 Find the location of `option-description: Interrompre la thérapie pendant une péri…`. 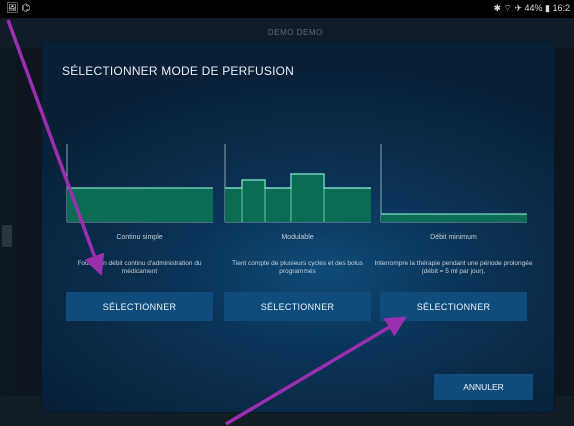

option-description: Interrompre la thérapie pendant une péri… is located at coordinates (453, 267).